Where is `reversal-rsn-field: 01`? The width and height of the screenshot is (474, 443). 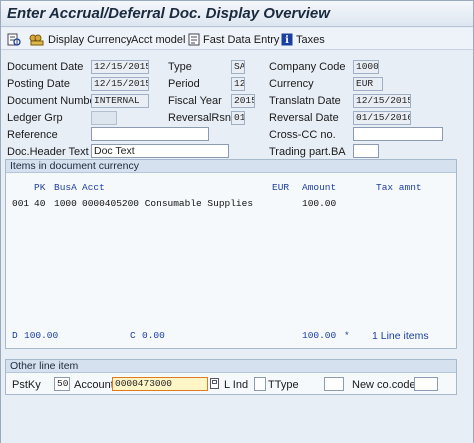
reversal-rsn-field: 01 is located at coordinates (238, 118).